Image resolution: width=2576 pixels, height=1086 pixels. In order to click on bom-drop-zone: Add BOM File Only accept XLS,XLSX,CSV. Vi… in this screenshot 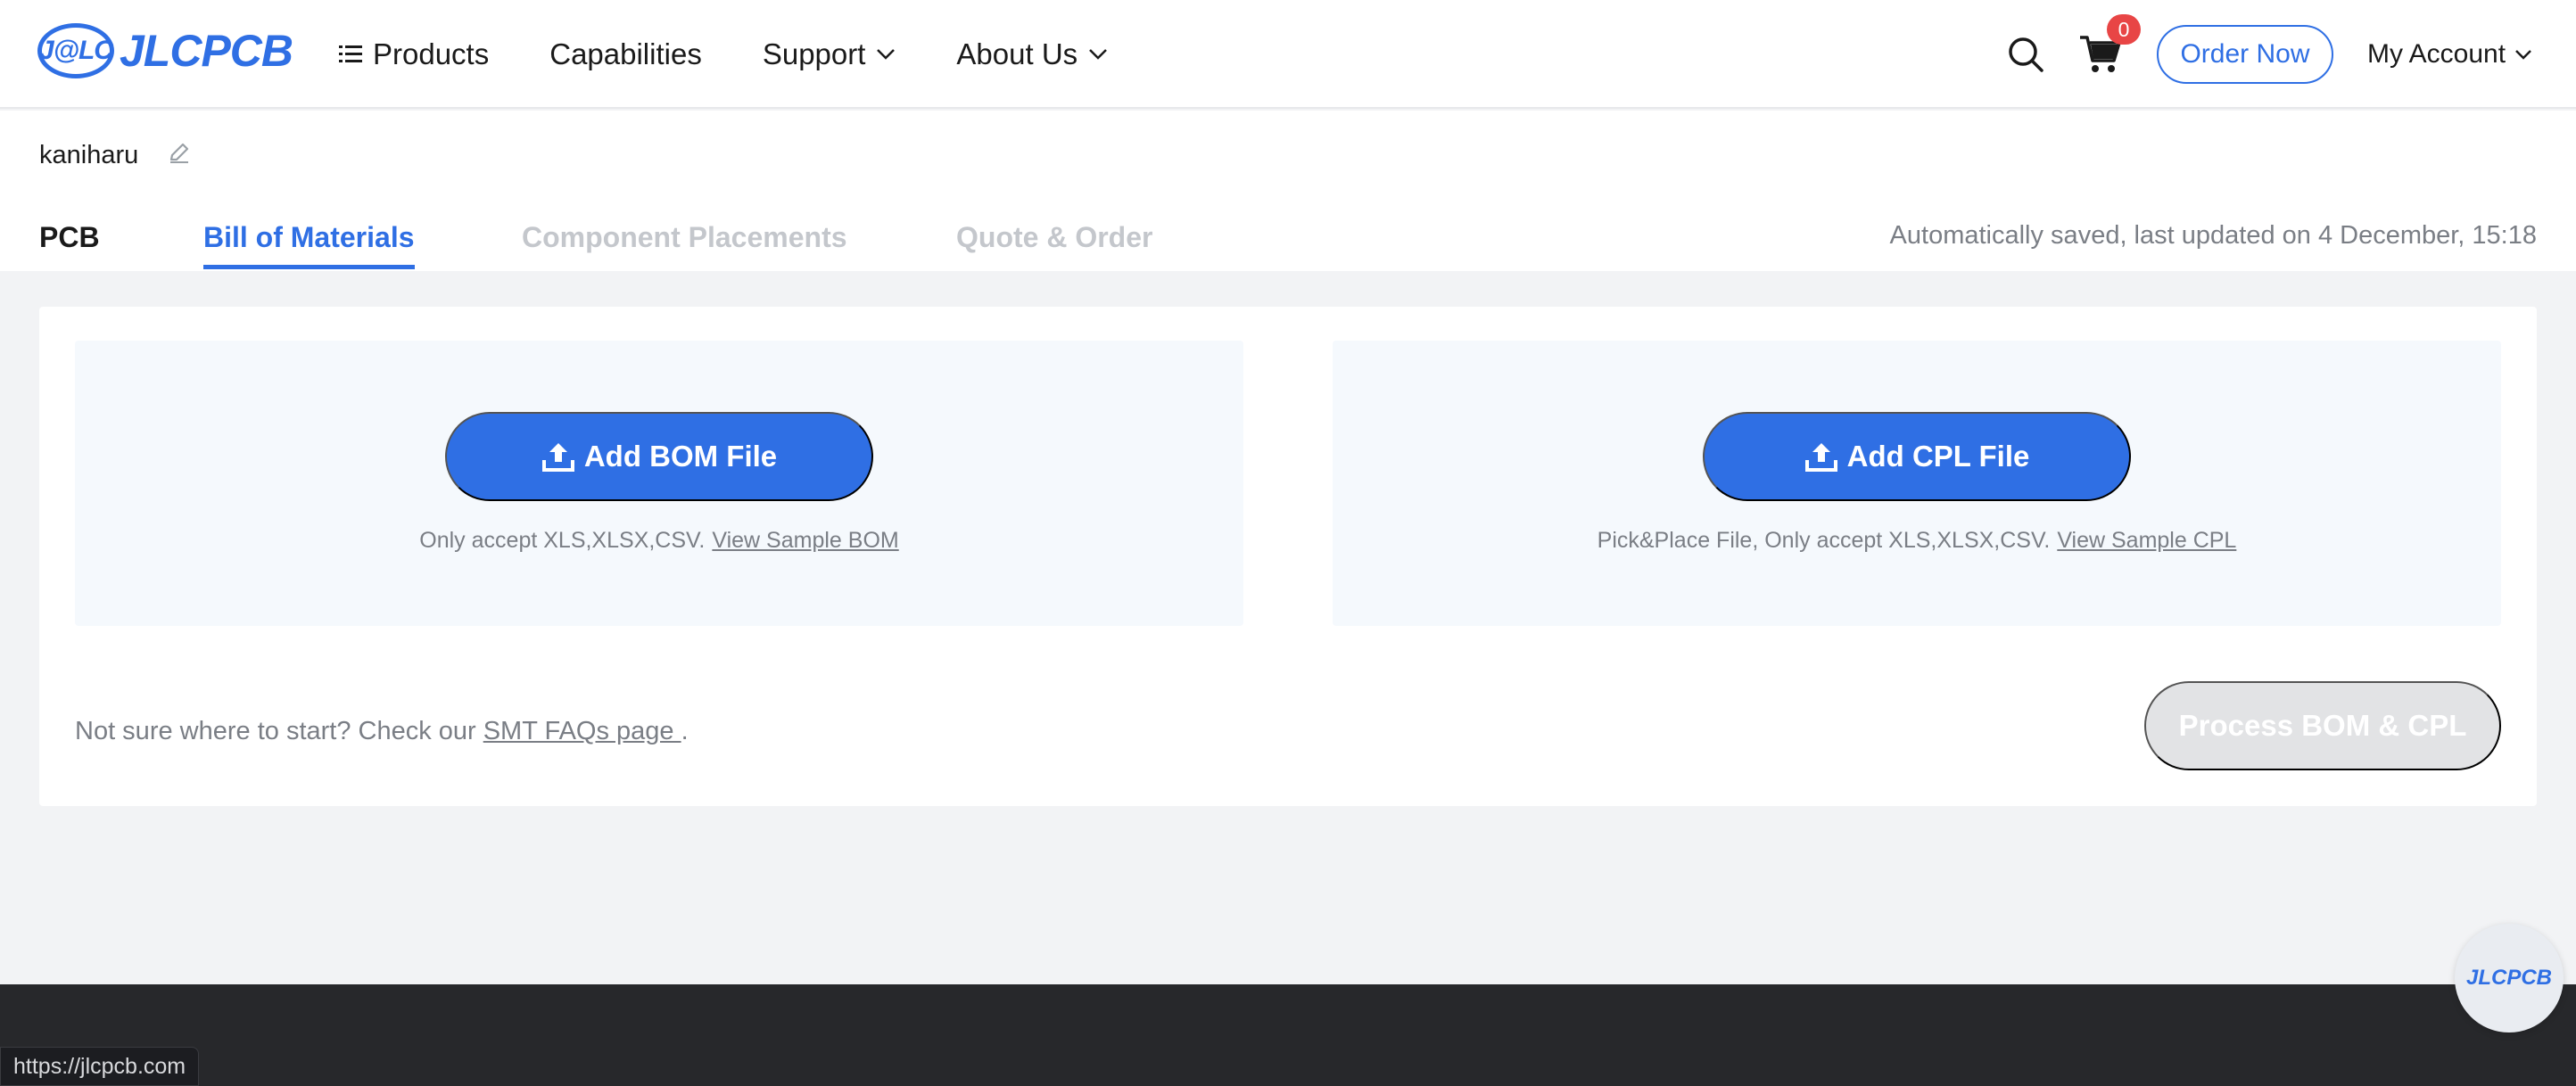, I will do `click(659, 483)`.